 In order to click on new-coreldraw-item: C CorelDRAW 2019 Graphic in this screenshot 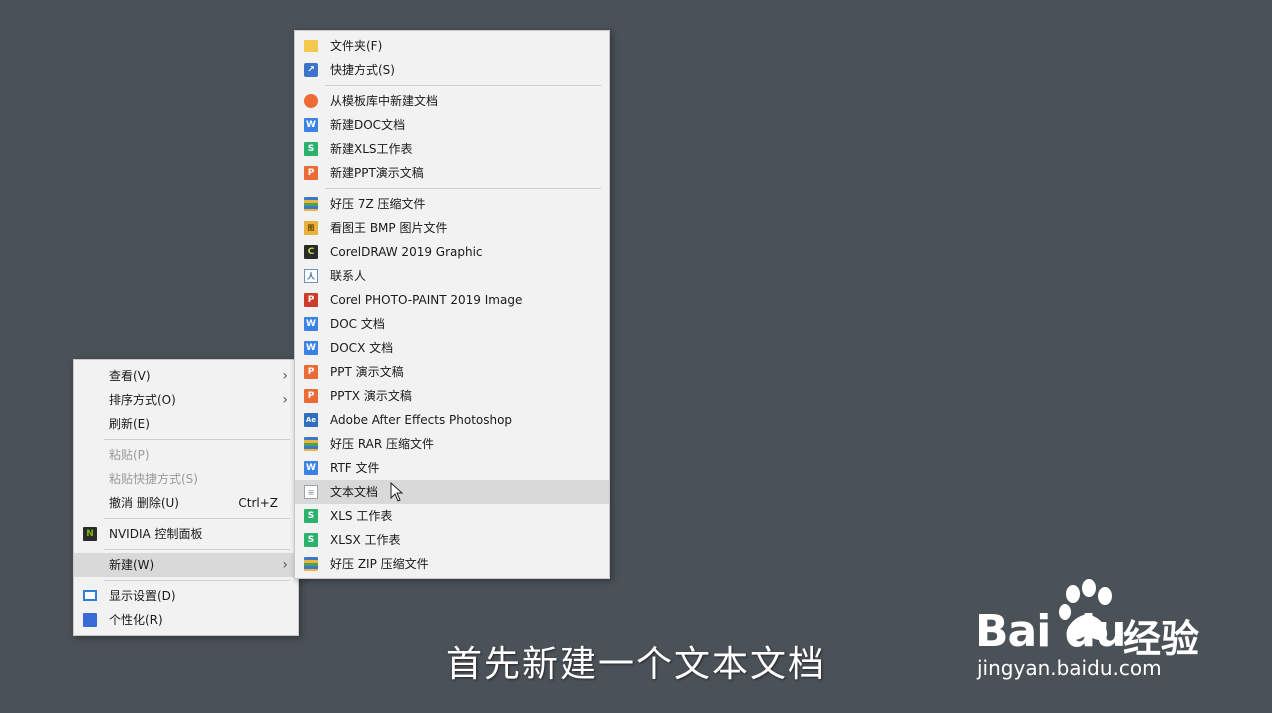, I will do `click(452, 252)`.